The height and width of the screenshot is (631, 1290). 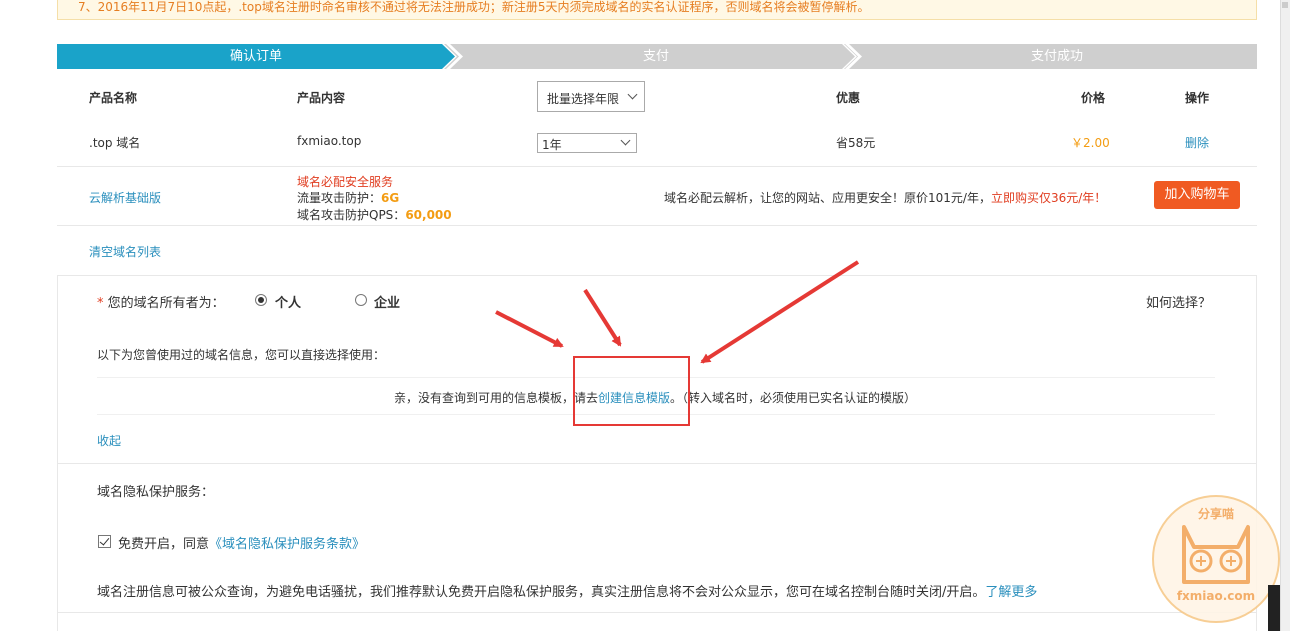 I want to click on arrow-annotation-middle, so click(x=602, y=317).